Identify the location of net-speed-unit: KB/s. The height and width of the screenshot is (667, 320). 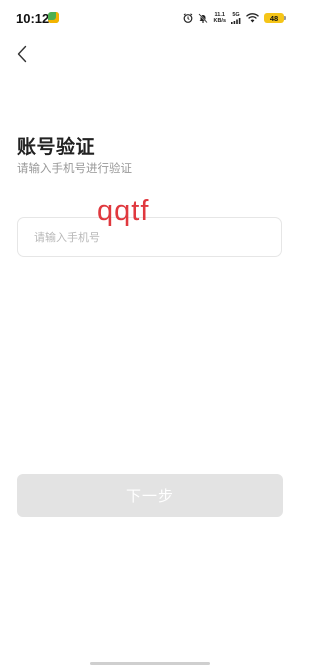
(219, 21).